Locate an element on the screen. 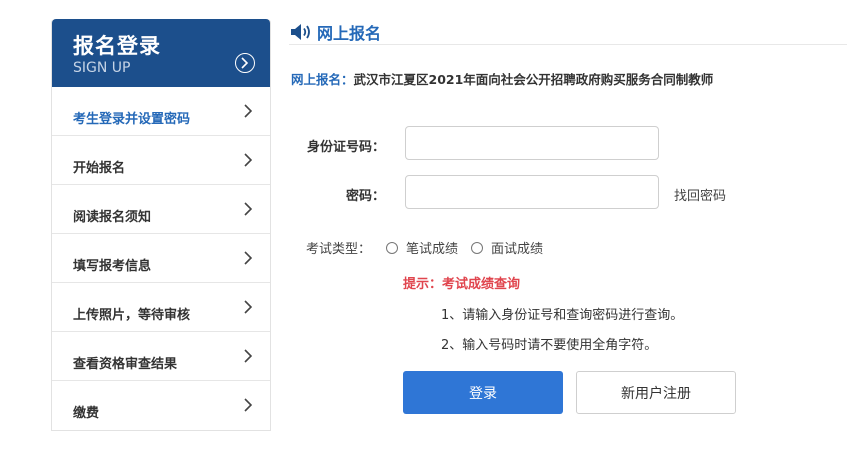  forgot-password-link: 找回密码 is located at coordinates (700, 194).